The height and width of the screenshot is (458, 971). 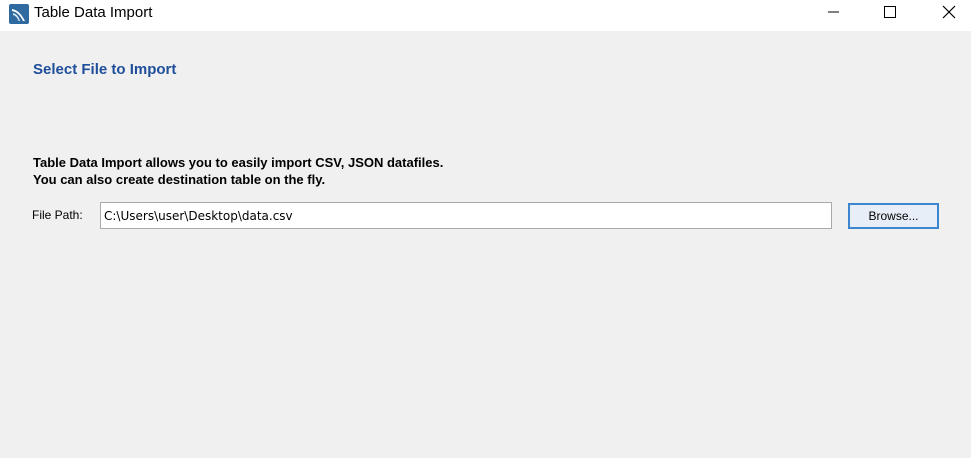 I want to click on mysql-workbench-dolphin-icon, so click(x=19, y=14).